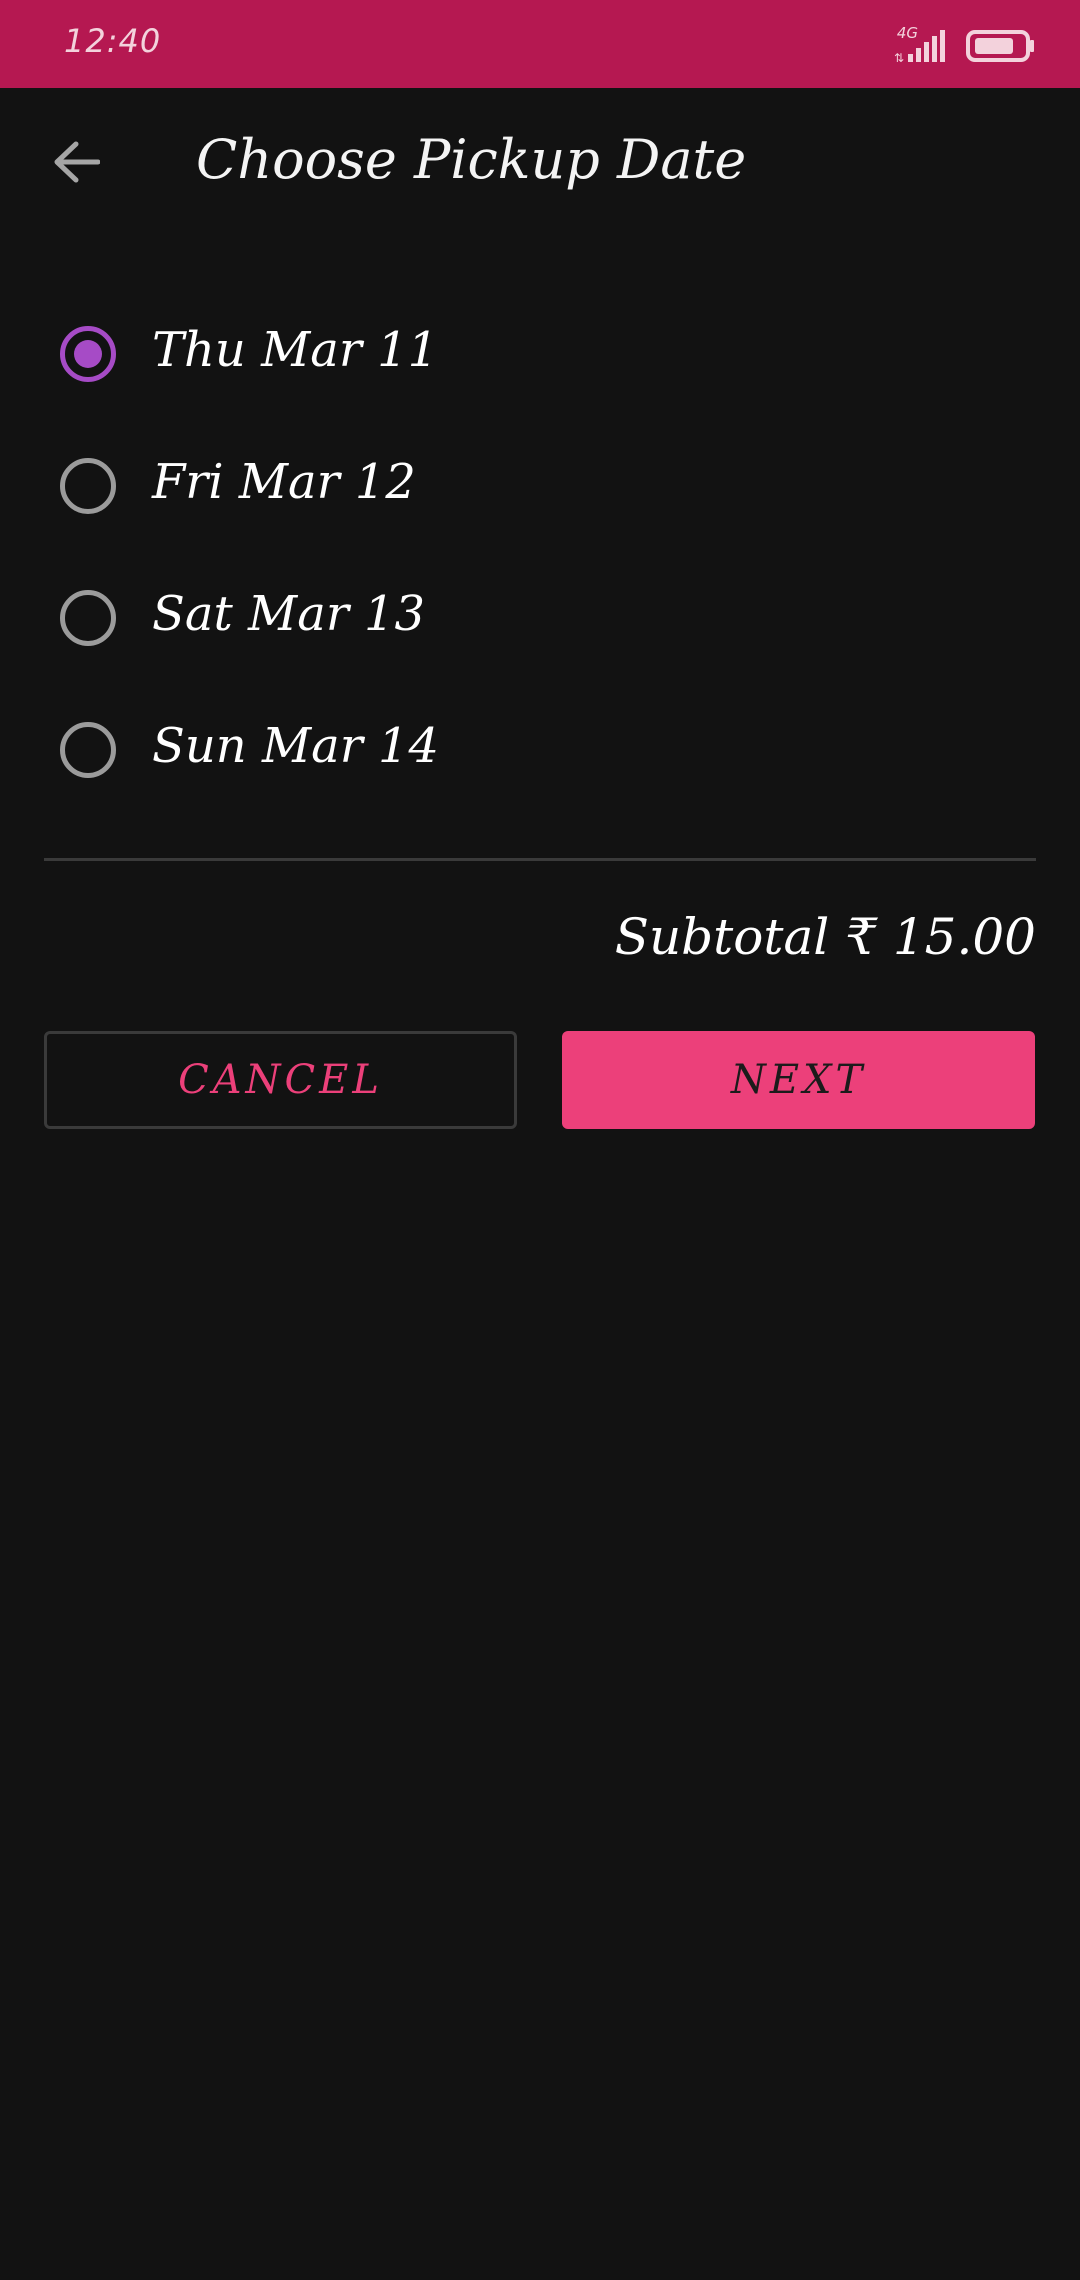 The width and height of the screenshot is (1080, 2280). I want to click on cancel-button: CANCEL, so click(280, 1080).